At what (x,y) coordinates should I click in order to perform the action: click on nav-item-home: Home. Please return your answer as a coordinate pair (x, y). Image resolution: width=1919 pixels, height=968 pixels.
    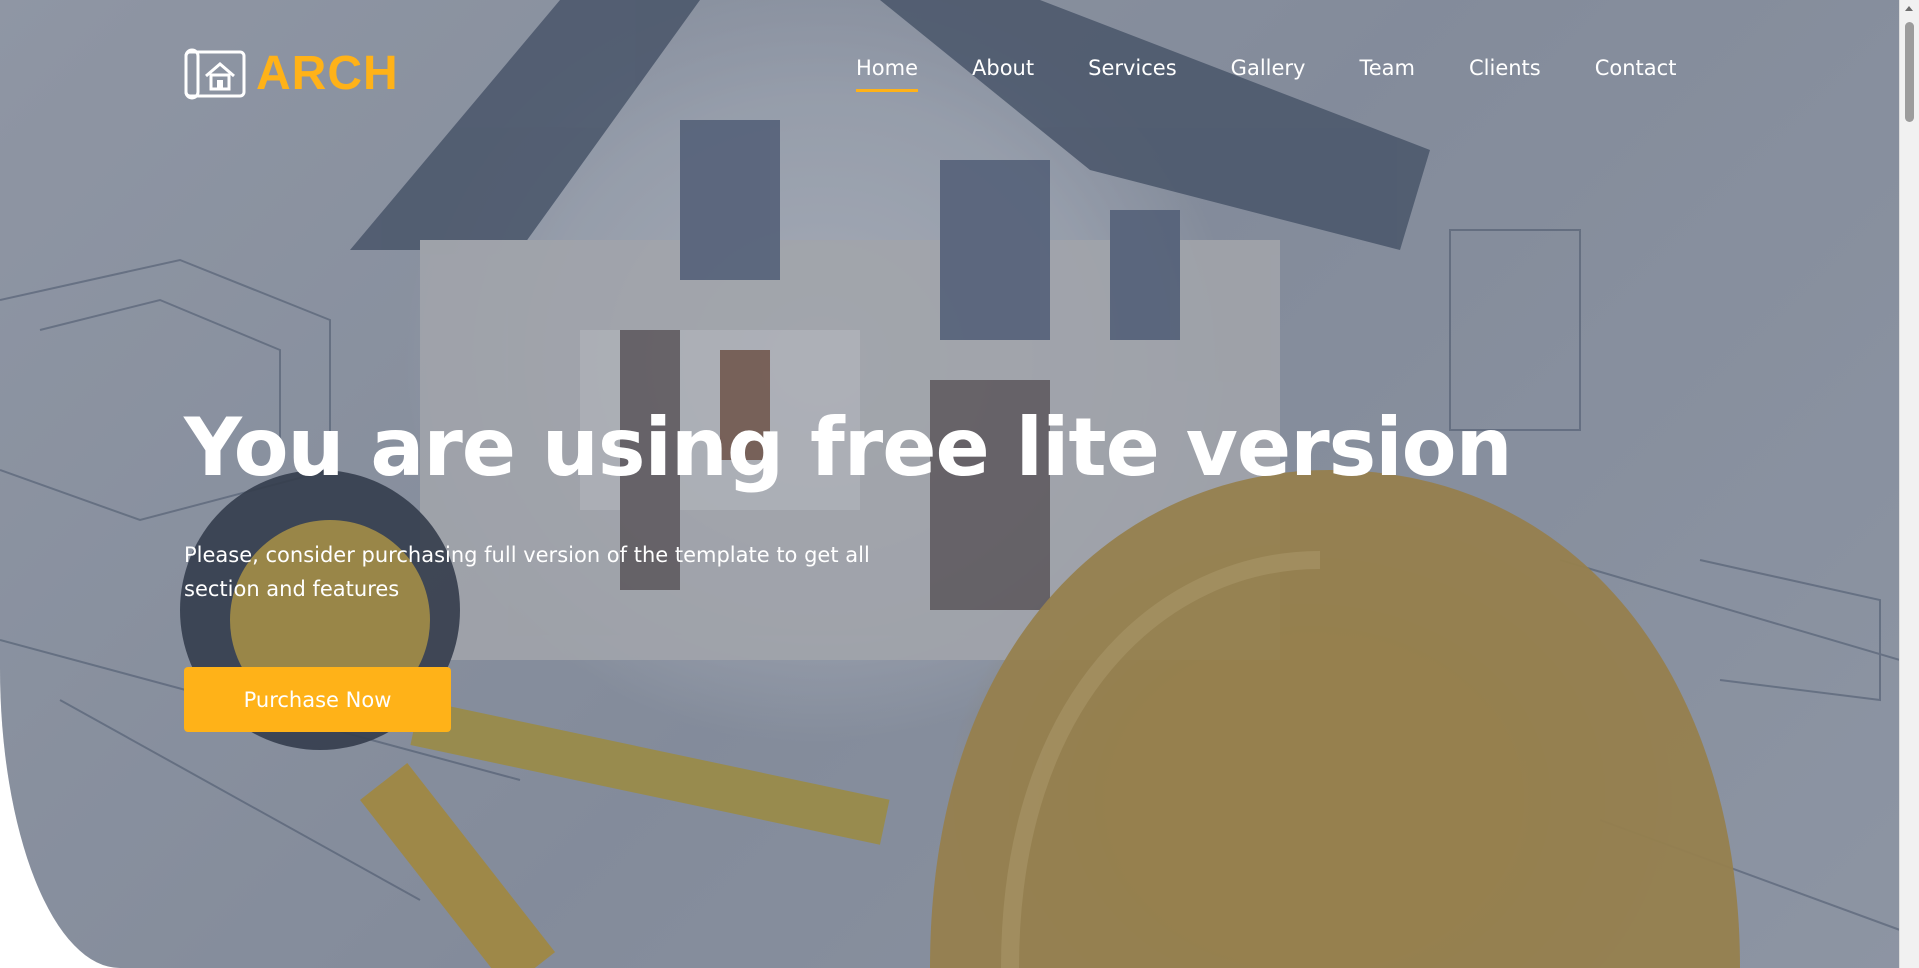
    Looking at the image, I should click on (887, 74).